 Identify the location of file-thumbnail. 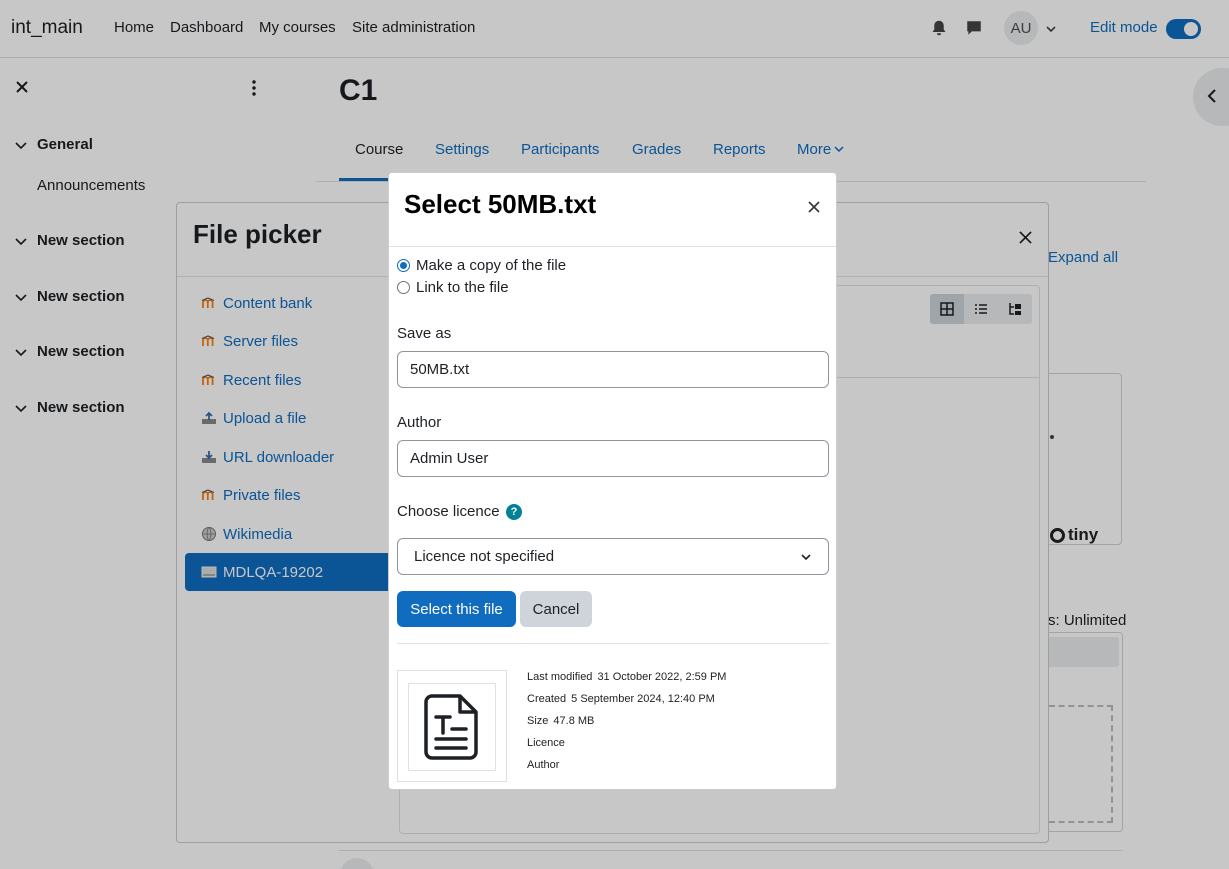
(452, 726).